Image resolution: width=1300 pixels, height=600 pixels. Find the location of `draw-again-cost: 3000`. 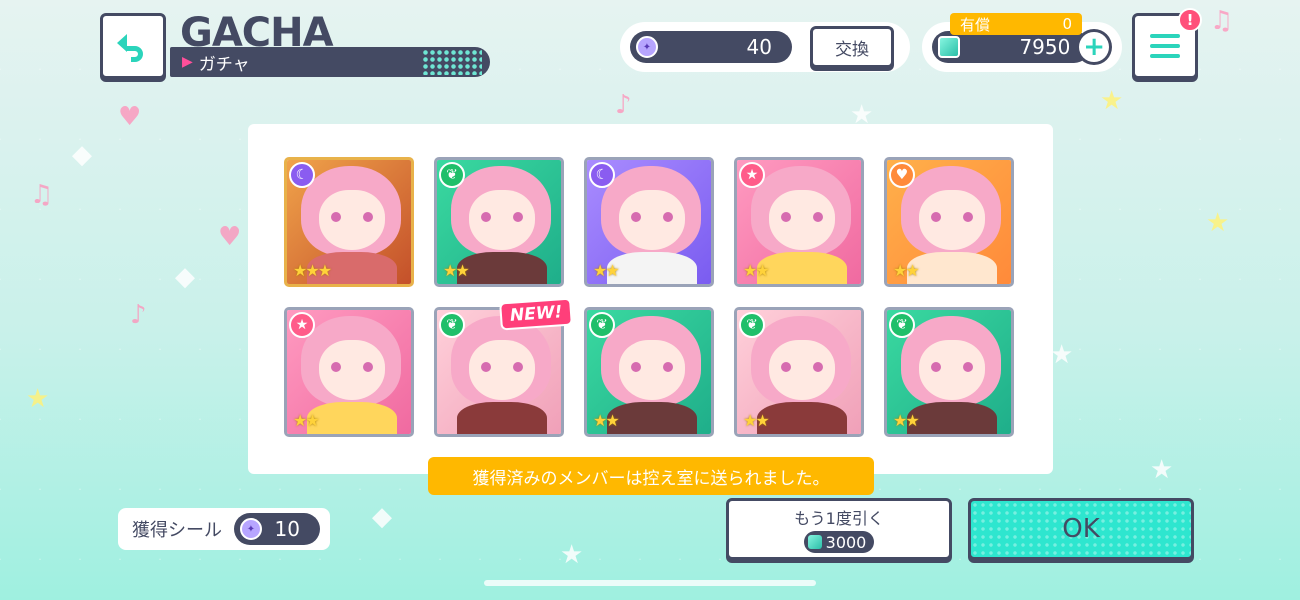

draw-again-cost: 3000 is located at coordinates (839, 542).